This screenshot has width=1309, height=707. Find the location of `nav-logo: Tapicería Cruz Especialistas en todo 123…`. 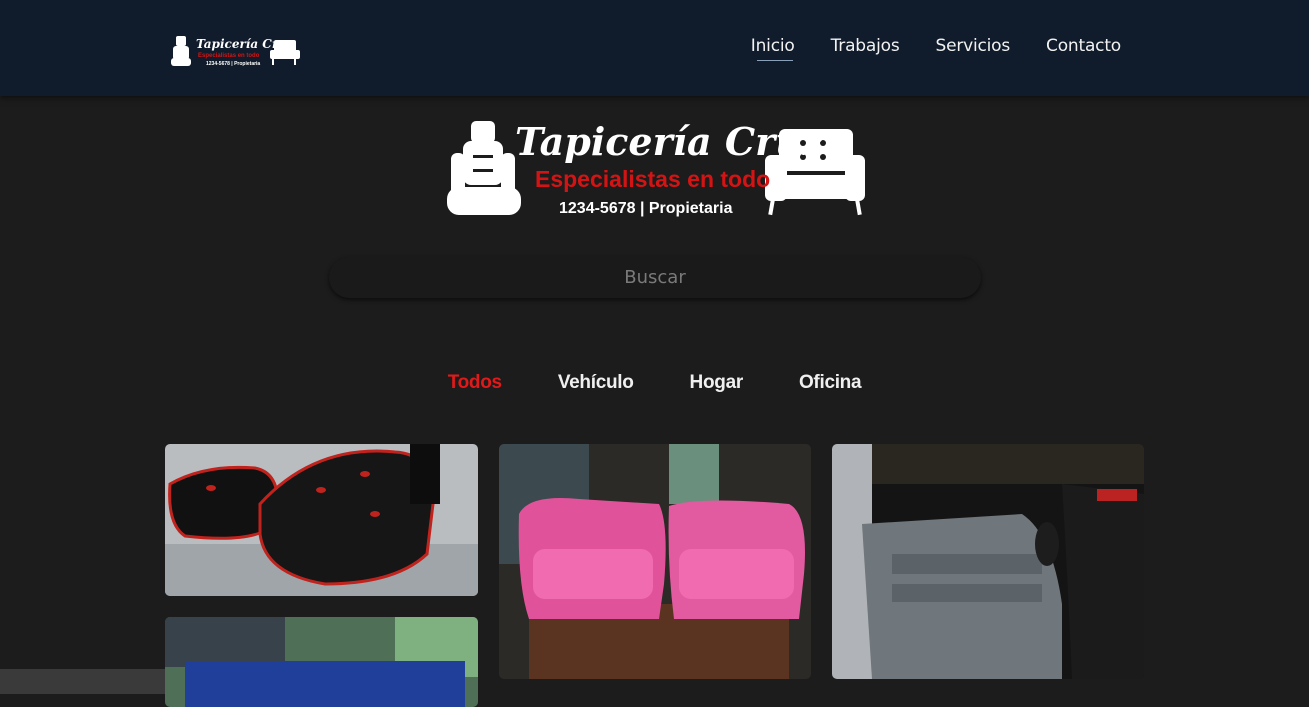

nav-logo: Tapicería Cruz Especialistas en todo 123… is located at coordinates (236, 51).